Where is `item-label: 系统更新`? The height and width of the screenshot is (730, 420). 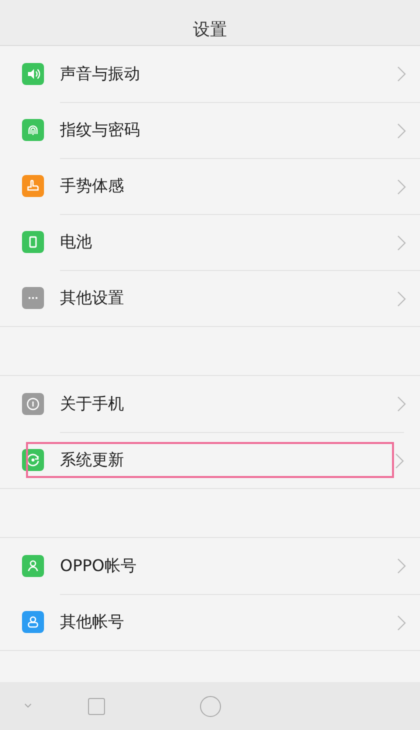 item-label: 系统更新 is located at coordinates (92, 460).